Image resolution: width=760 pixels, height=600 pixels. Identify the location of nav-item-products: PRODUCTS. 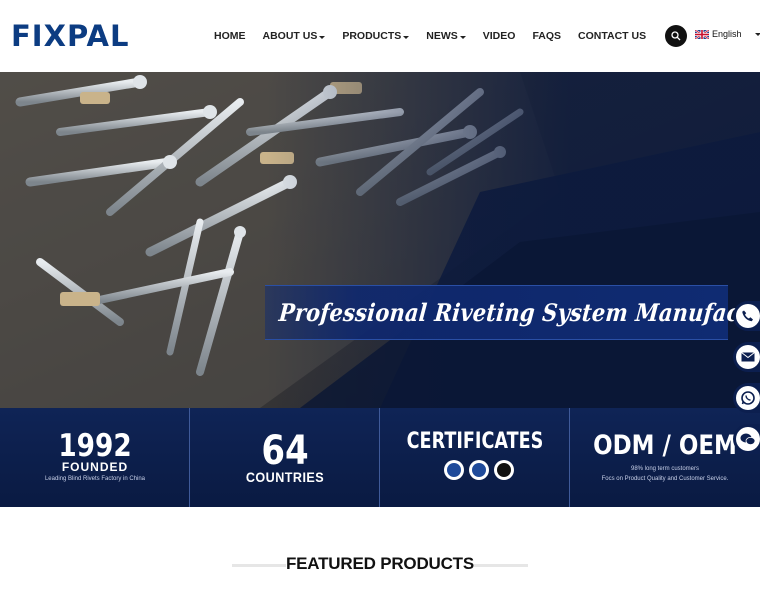
(376, 36).